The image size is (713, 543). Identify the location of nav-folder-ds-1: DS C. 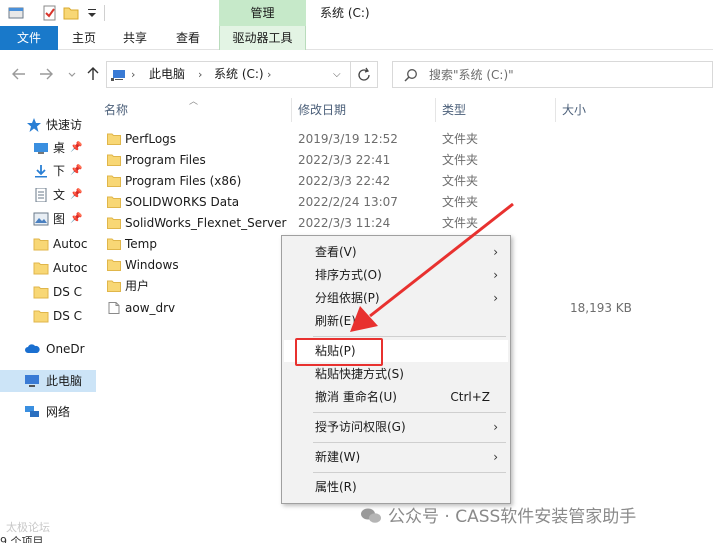
(48, 292).